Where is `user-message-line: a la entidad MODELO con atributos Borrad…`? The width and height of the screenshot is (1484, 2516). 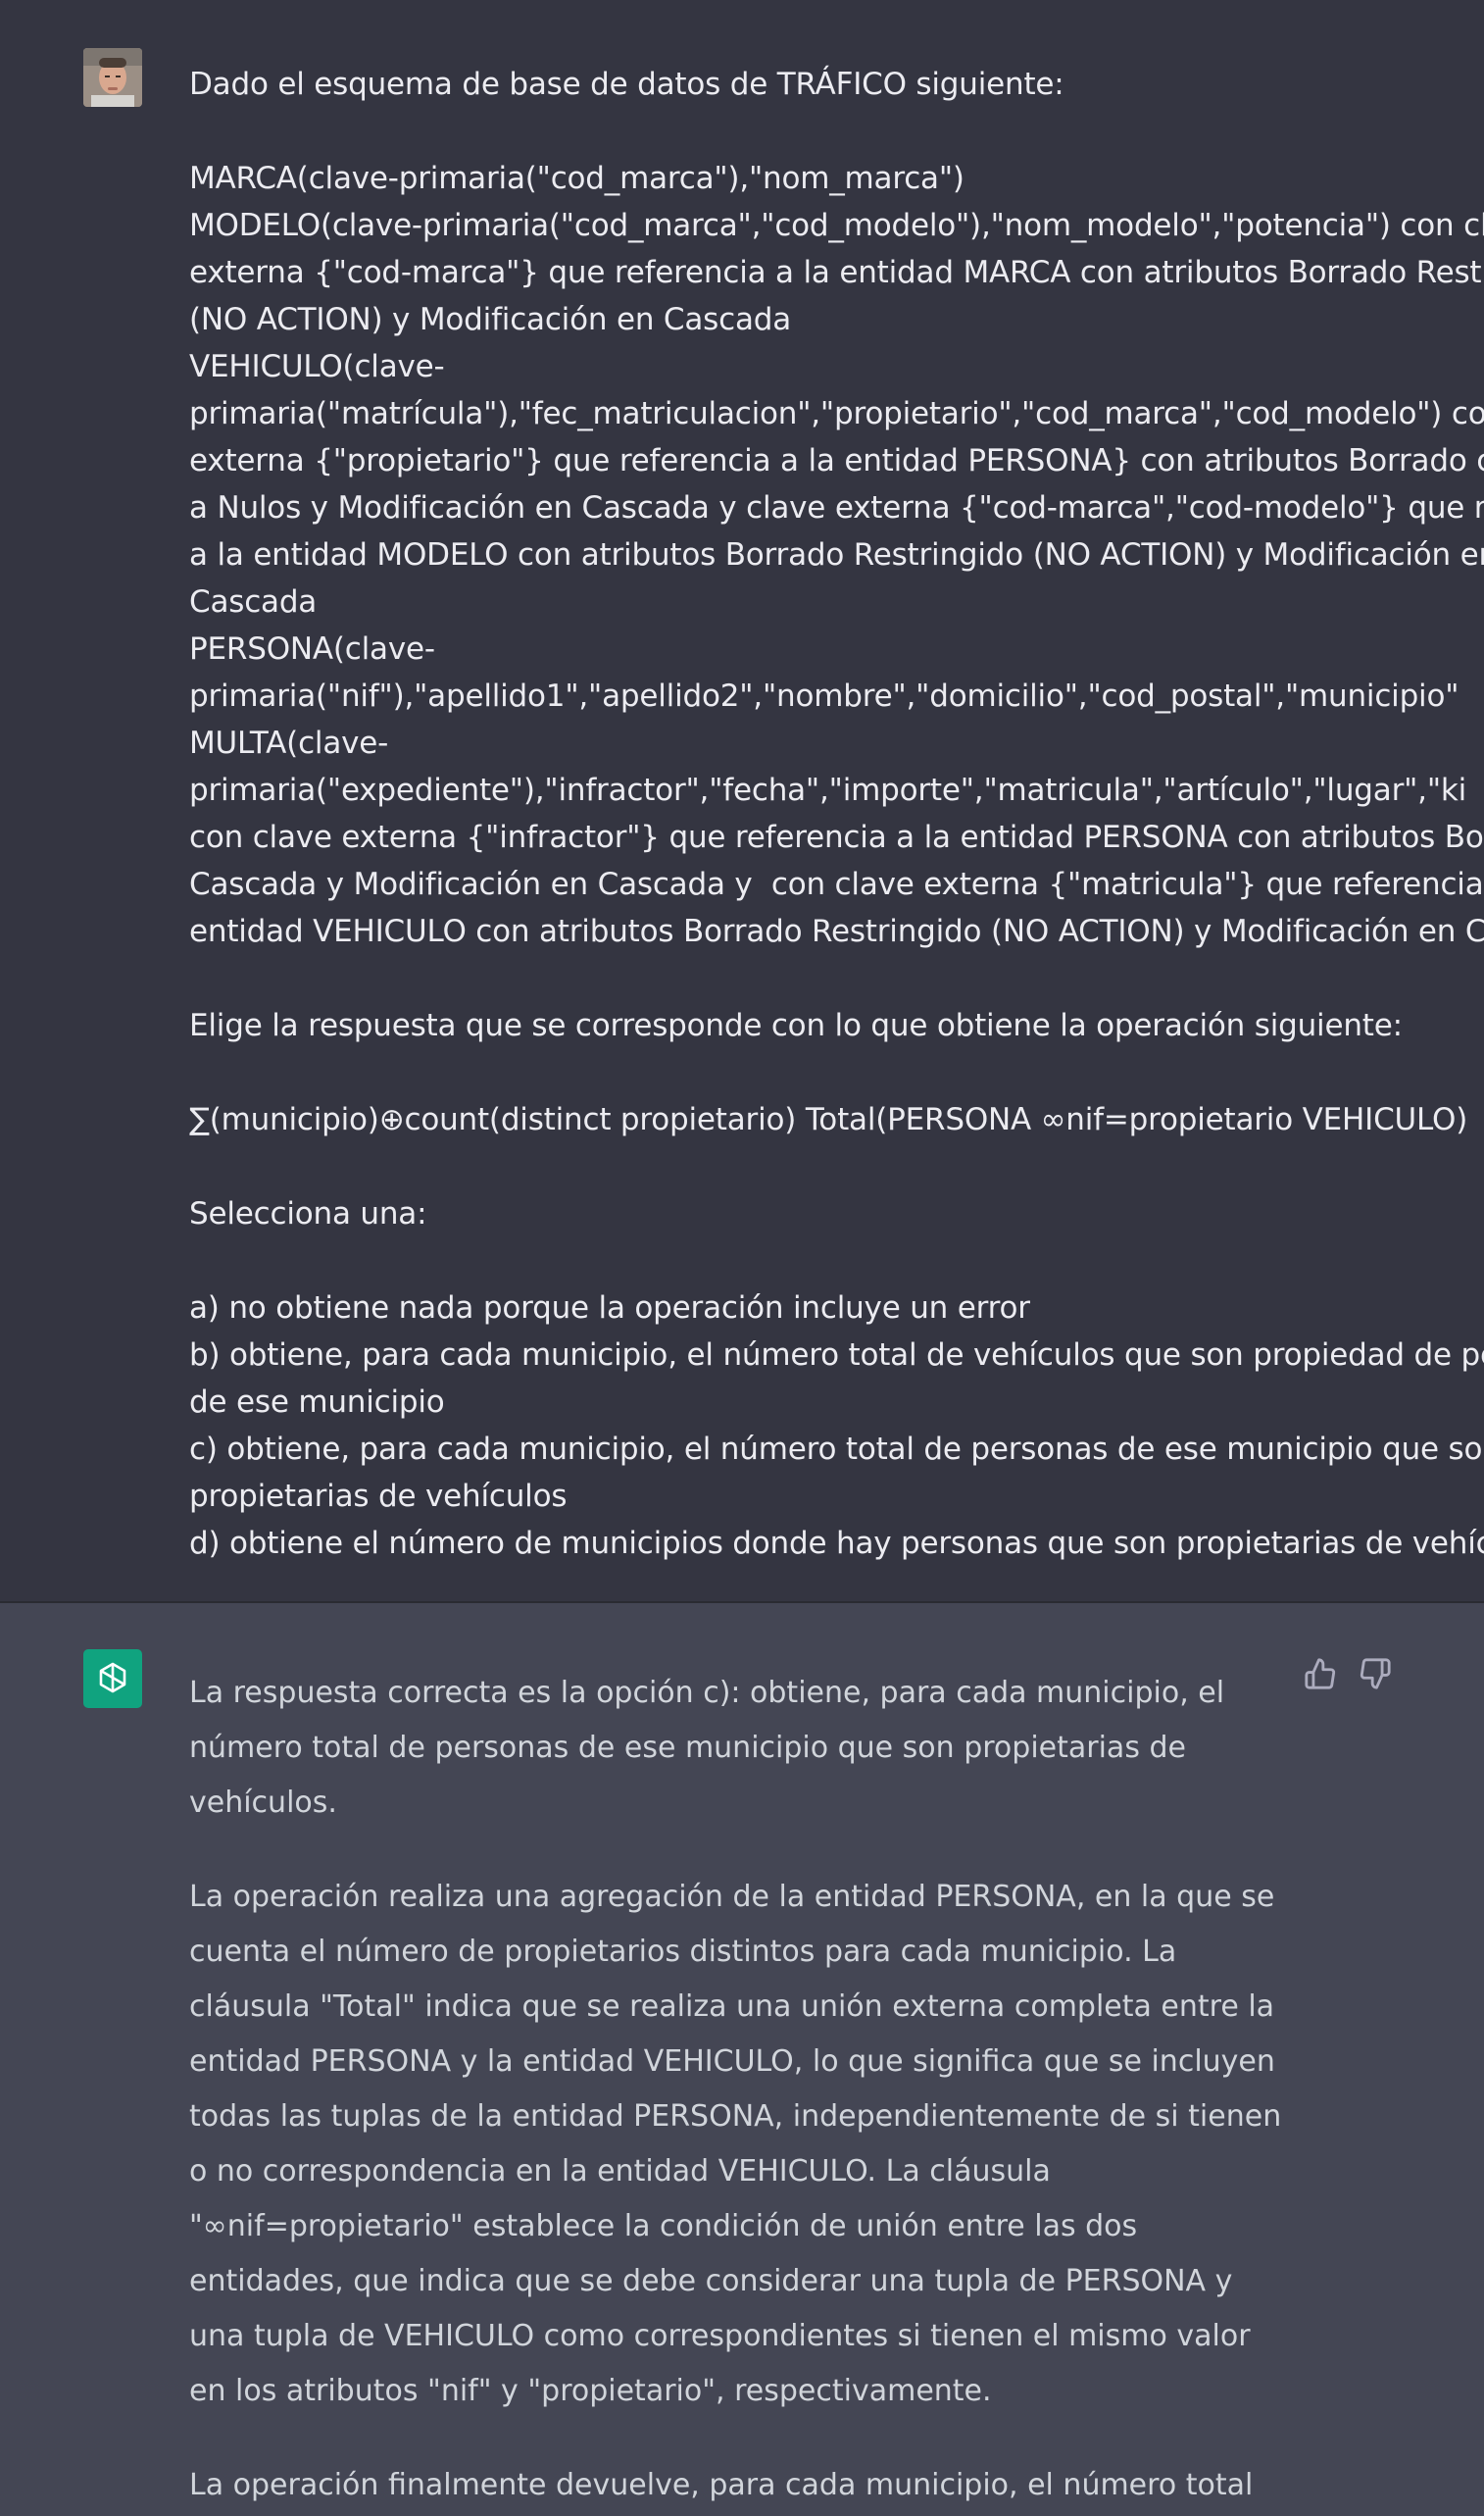 user-message-line: a la entidad MODELO con atributos Borrad… is located at coordinates (837, 555).